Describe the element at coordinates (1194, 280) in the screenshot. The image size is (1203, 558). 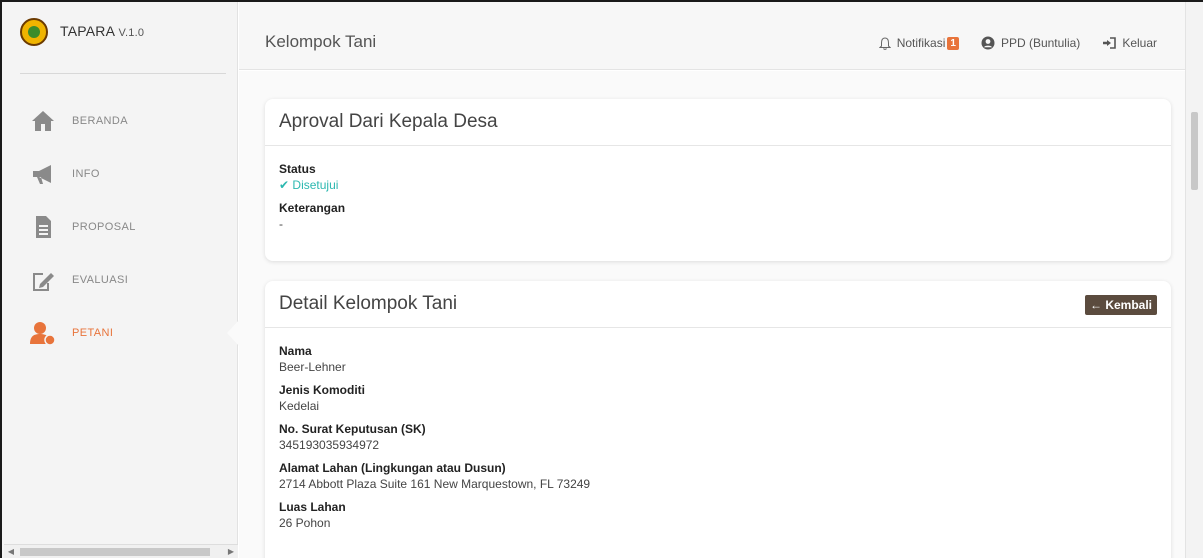
I see `vertical-scrollbar` at that location.